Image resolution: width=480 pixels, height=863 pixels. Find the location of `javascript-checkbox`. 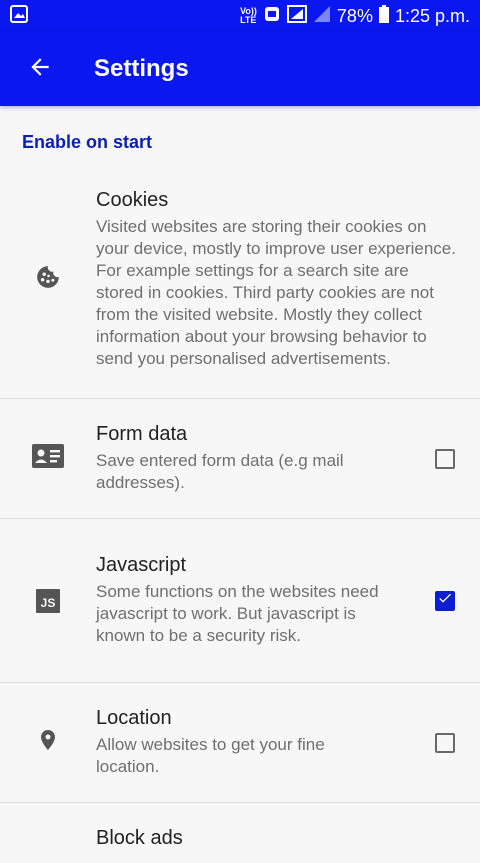

javascript-checkbox is located at coordinates (445, 600).